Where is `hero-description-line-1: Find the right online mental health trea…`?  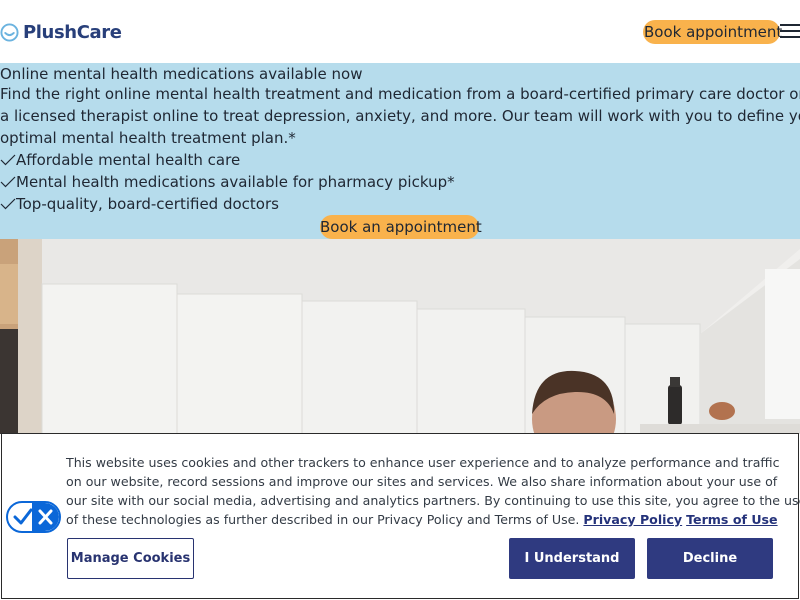 hero-description-line-1: Find the right online mental health trea… is located at coordinates (400, 94).